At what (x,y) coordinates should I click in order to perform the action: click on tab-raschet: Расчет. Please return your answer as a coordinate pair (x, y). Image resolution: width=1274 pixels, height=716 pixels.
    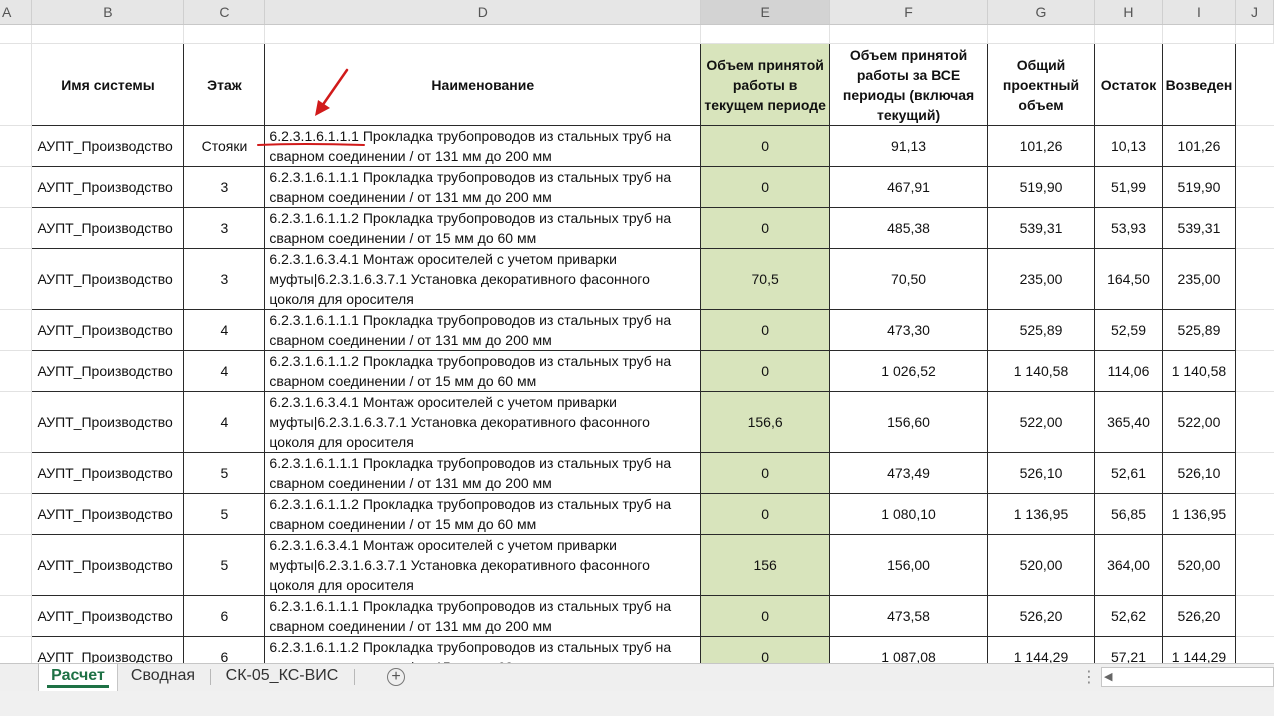
    Looking at the image, I should click on (78, 677).